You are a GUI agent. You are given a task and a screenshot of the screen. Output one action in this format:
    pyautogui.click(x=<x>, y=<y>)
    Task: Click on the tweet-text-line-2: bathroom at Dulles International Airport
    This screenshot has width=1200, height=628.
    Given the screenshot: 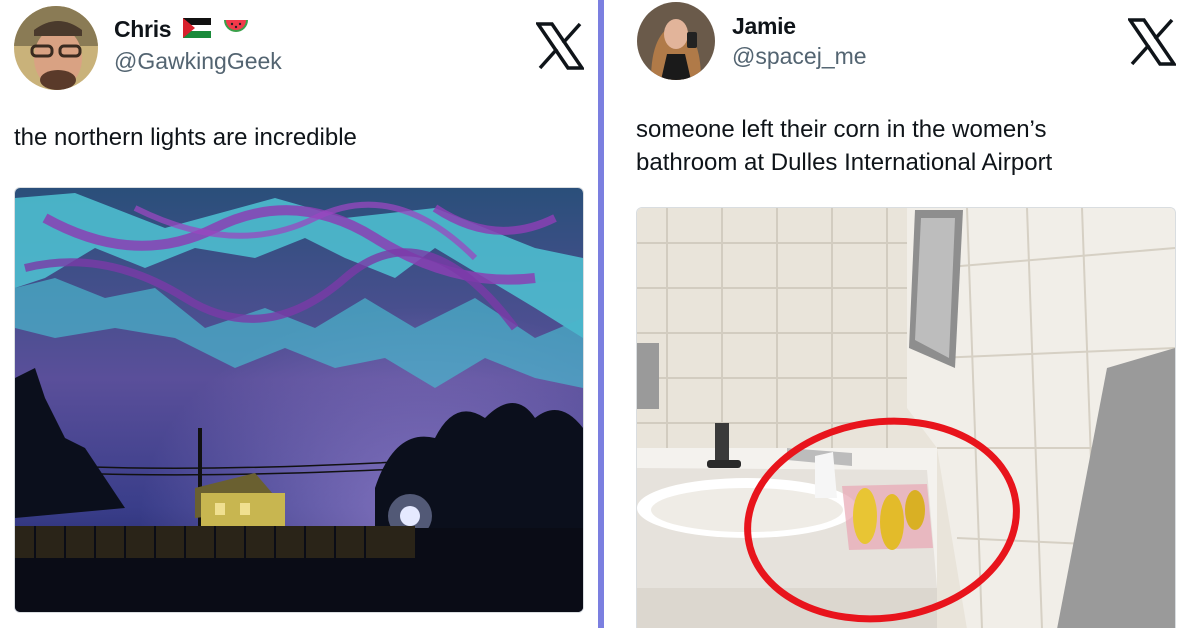 What is the action you would take?
    pyautogui.click(x=844, y=162)
    